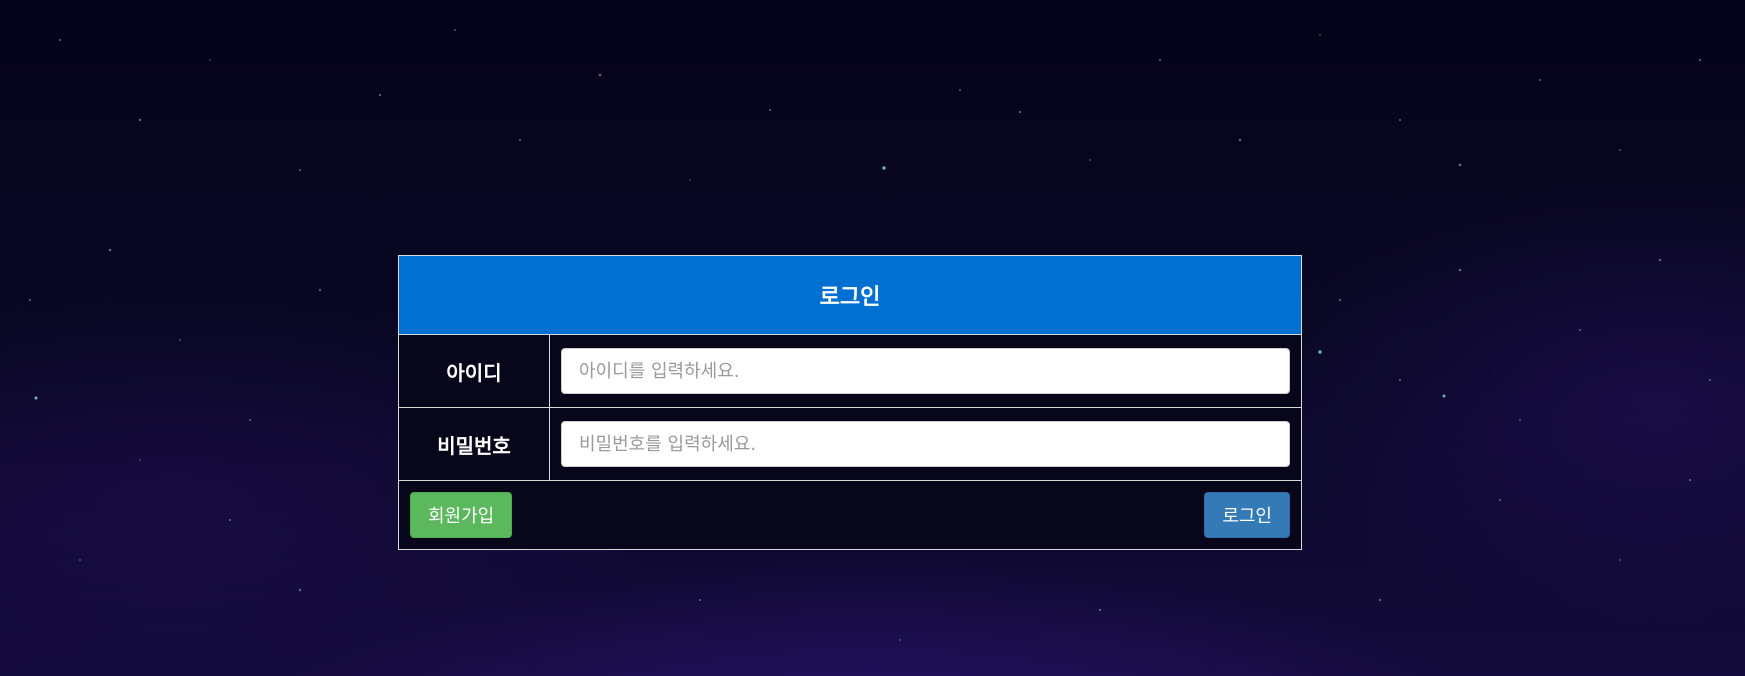  I want to click on password-row: 비밀번호, so click(850, 444).